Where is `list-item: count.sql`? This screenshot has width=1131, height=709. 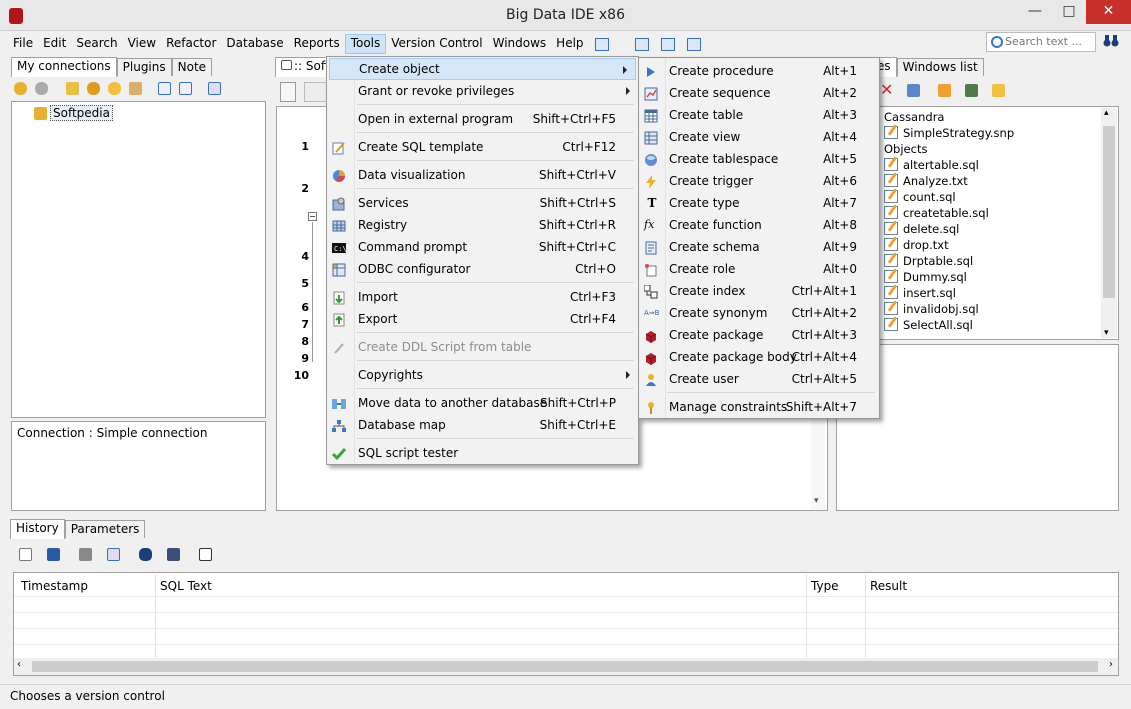 list-item: count.sql is located at coordinates (920, 197).